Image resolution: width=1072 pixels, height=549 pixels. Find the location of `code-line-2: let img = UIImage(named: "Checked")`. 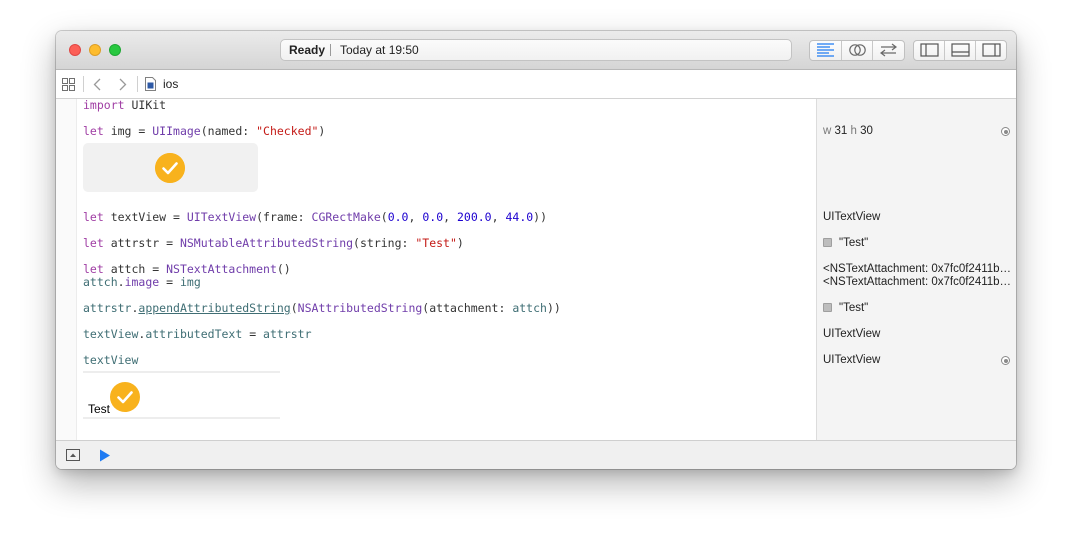

code-line-2: let img = UIImage(named: "Checked") is located at coordinates (204, 131).